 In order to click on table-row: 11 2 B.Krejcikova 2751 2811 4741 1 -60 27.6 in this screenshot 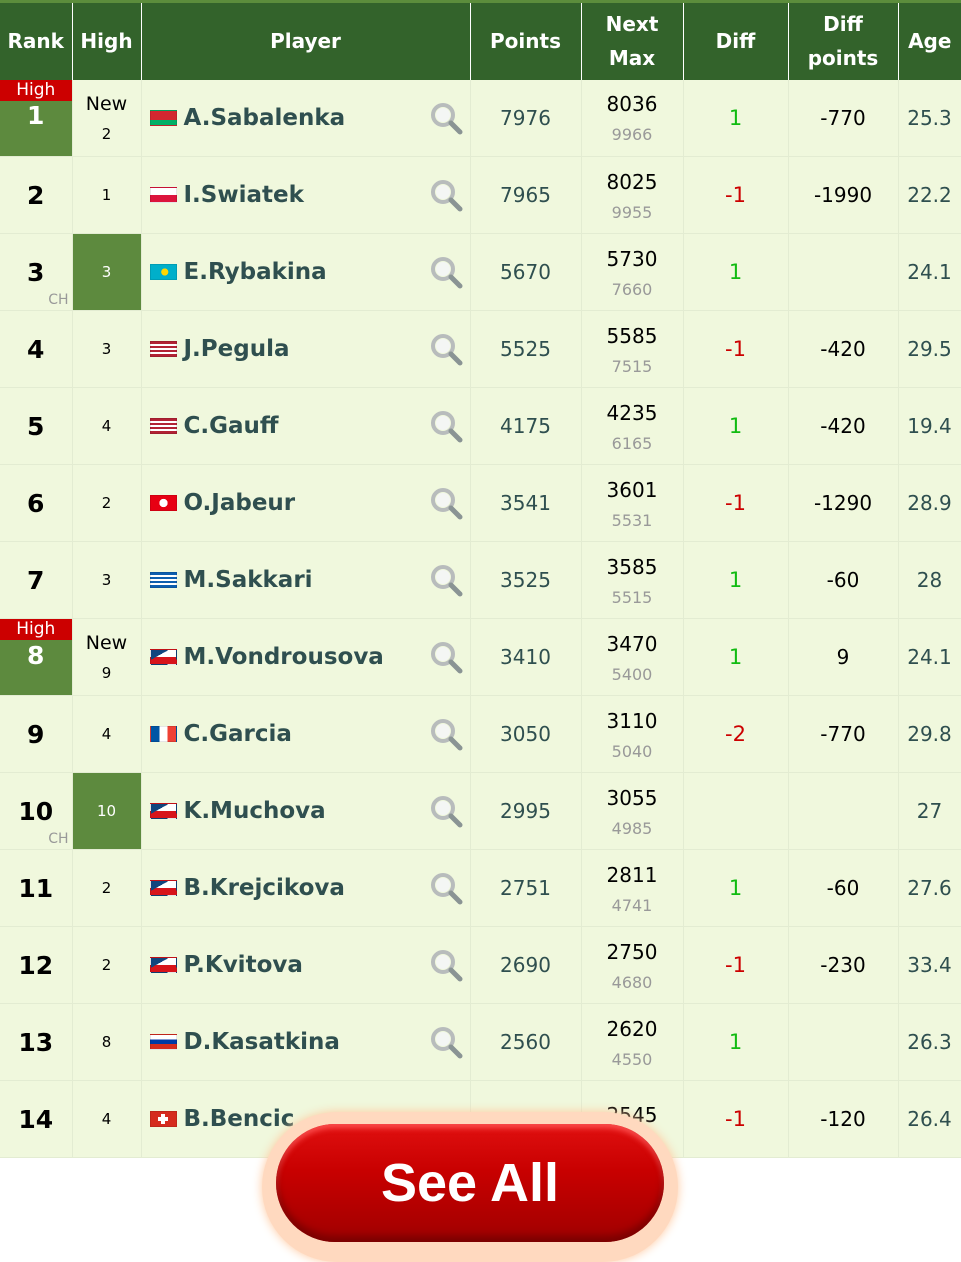, I will do `click(480, 888)`.